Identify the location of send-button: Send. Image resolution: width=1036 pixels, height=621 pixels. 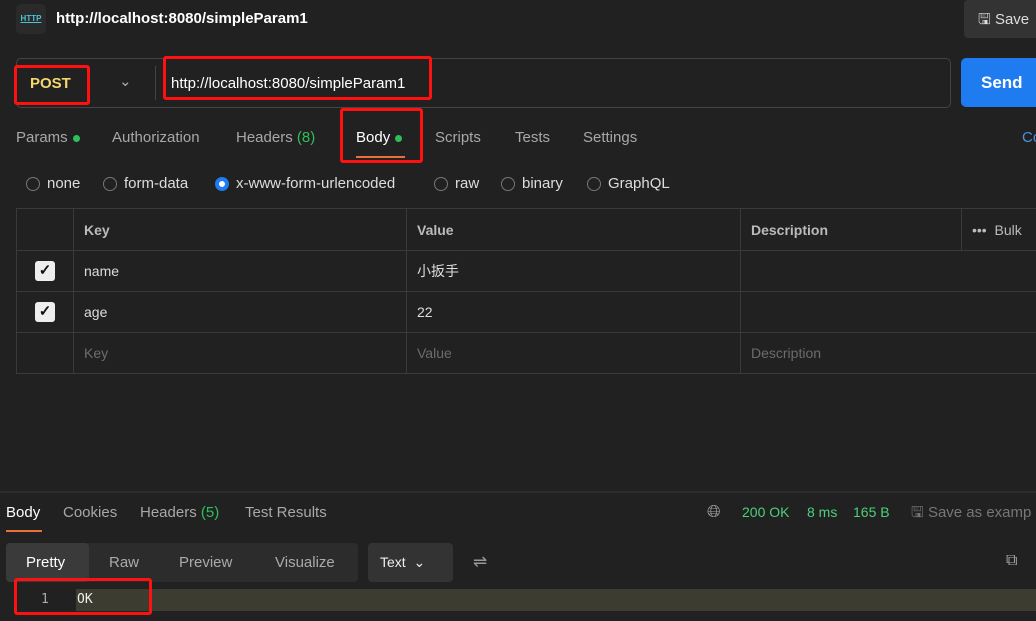
(998, 82).